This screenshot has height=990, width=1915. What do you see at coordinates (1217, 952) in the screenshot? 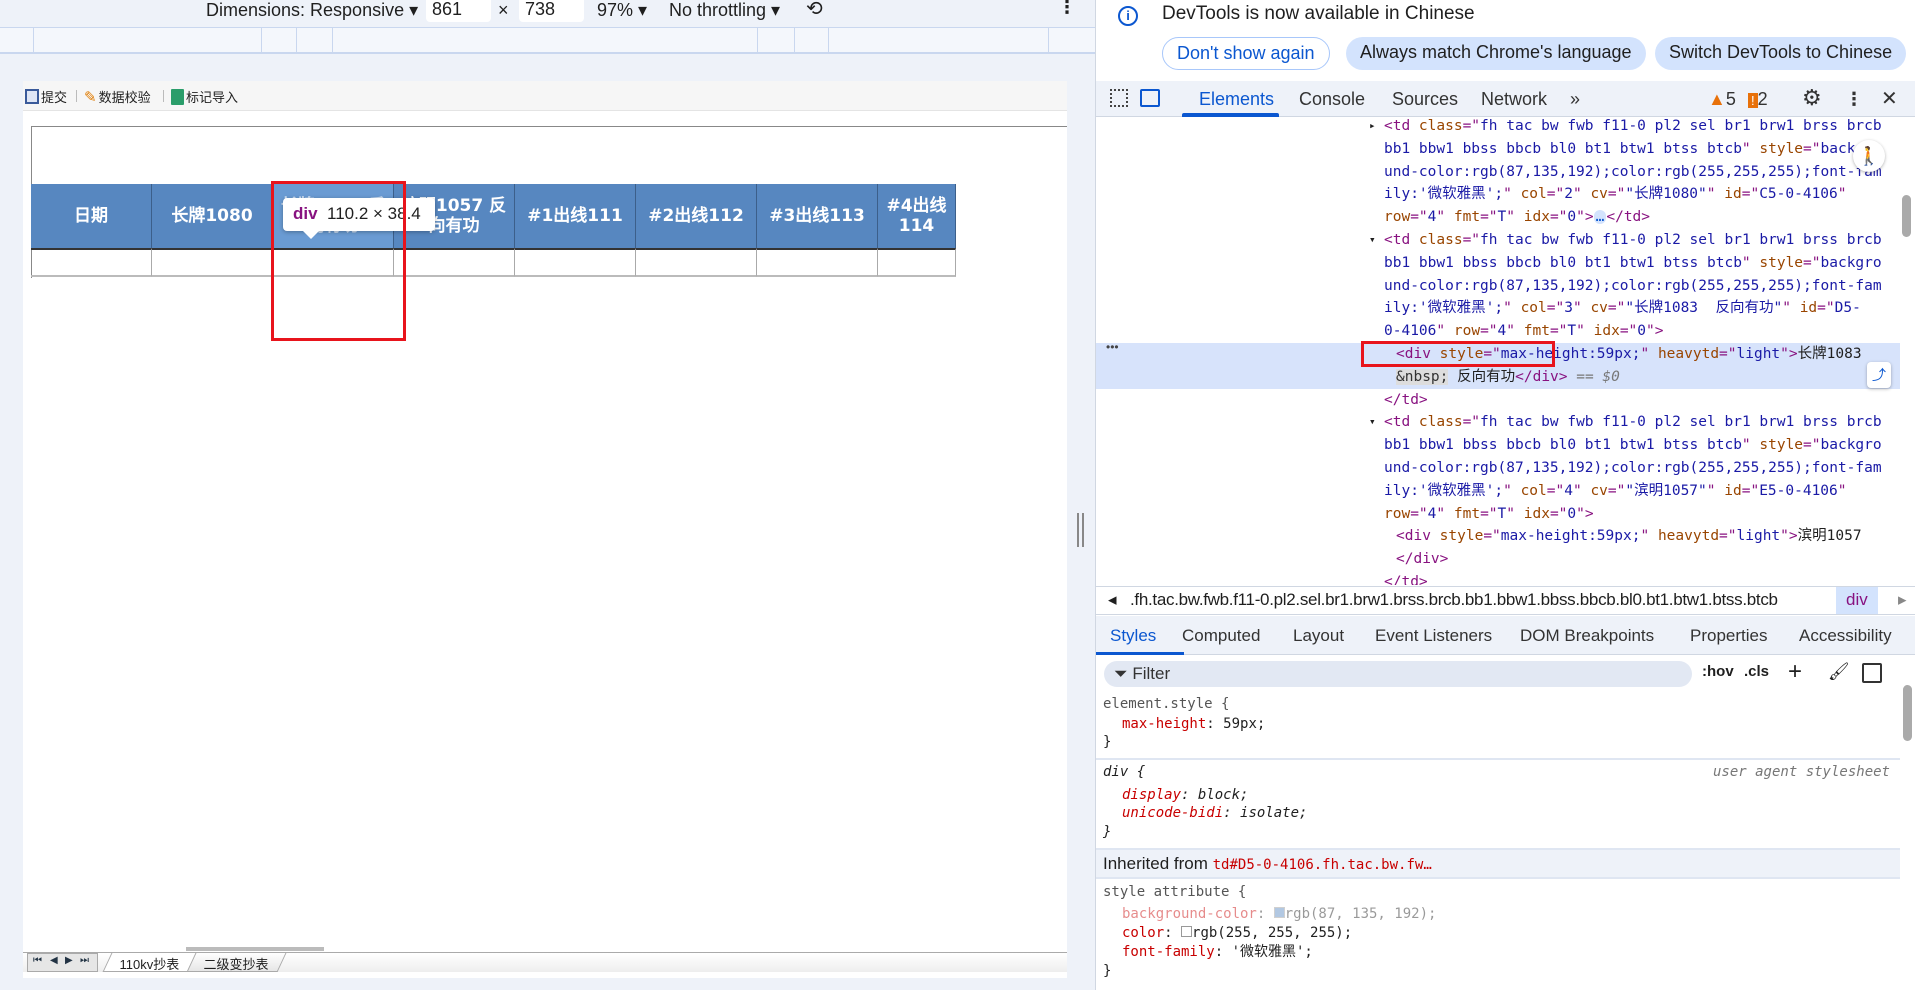
I see `style-declaration: font-family: '微软雅黑';` at bounding box center [1217, 952].